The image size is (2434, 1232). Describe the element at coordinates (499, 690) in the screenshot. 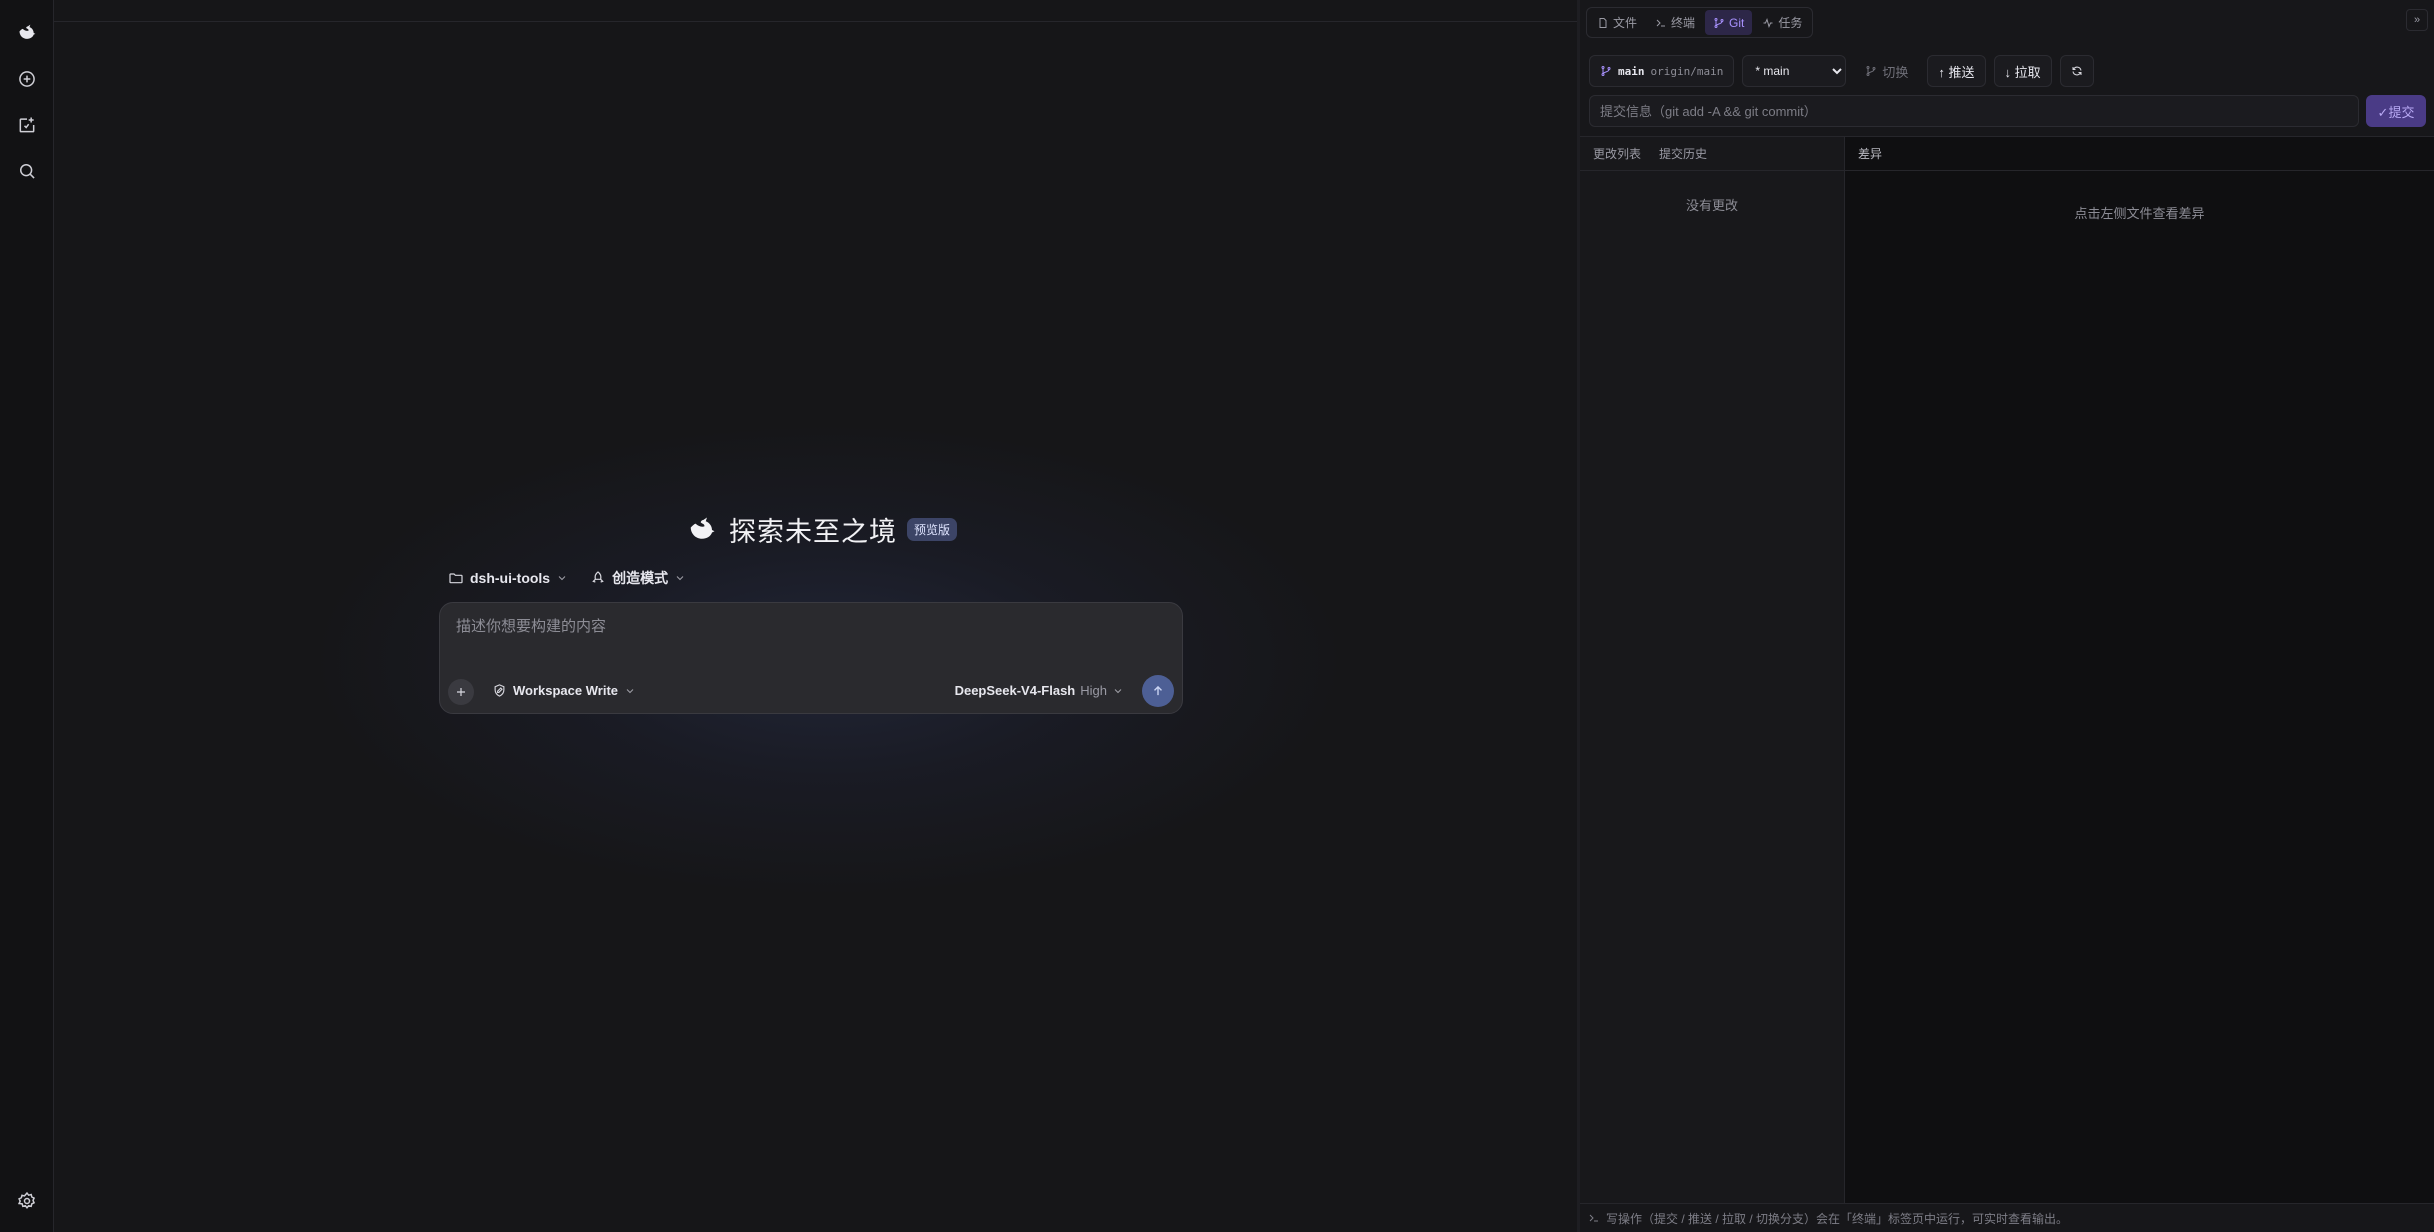

I see `shield-edit-icon` at that location.